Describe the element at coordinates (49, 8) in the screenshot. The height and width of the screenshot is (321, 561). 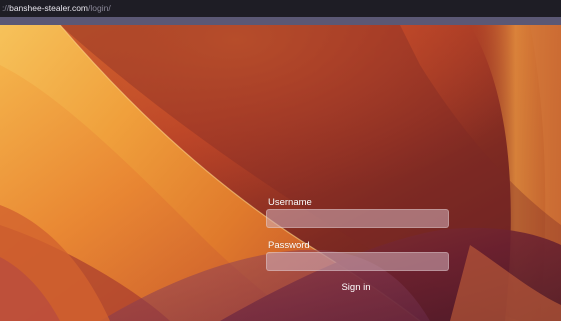
I see `url-host: banshee-stealer.com` at that location.